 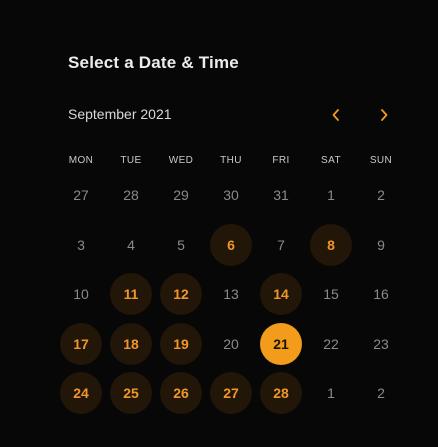 What do you see at coordinates (381, 343) in the screenshot?
I see `unavailable-date: 23` at bounding box center [381, 343].